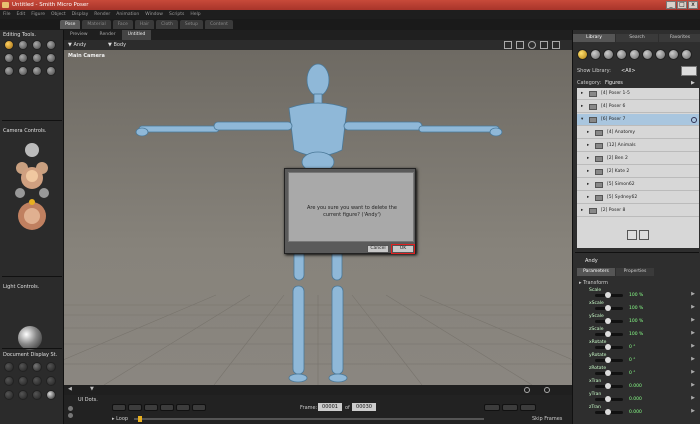 The image size is (700, 424). Describe the element at coordinates (140, 419) in the screenshot. I see `timeline-scrubber` at that location.